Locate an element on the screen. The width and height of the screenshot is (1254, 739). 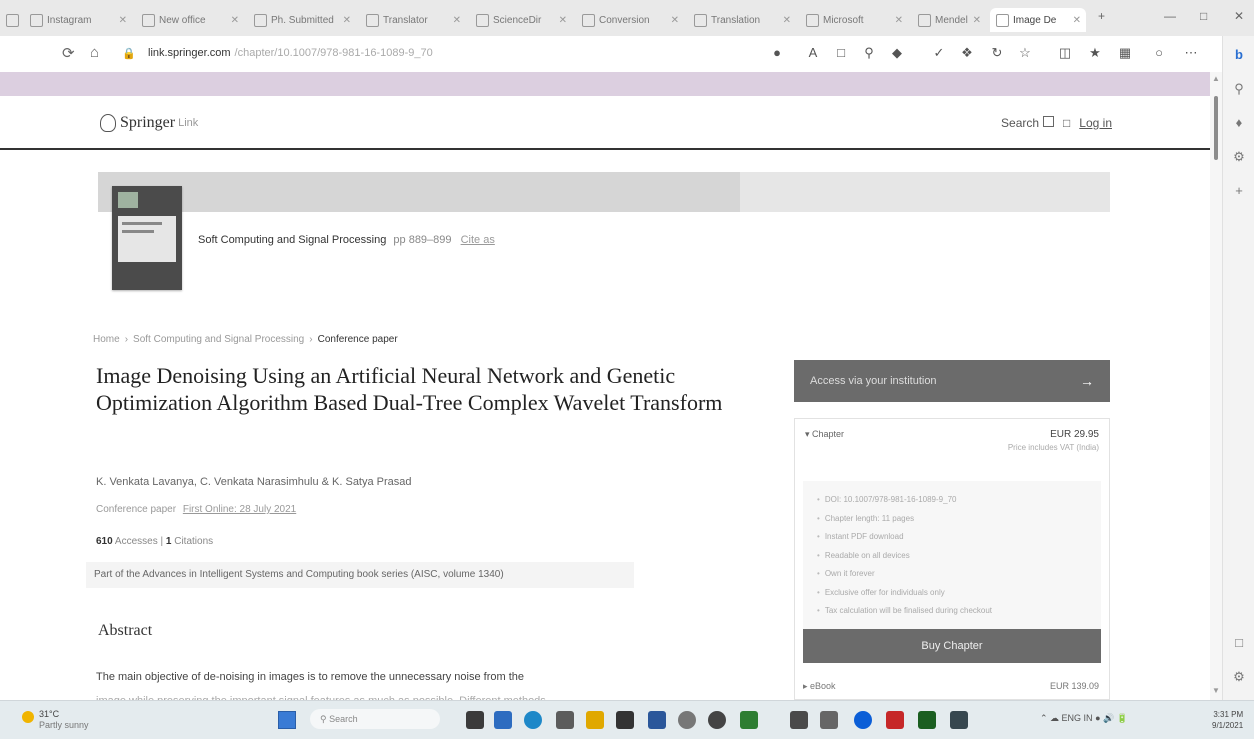
browser-tab: Translation ✕ is located at coordinates (742, 20).